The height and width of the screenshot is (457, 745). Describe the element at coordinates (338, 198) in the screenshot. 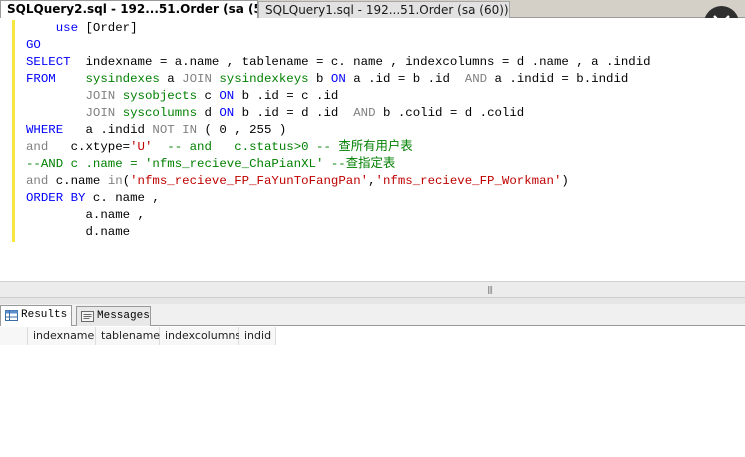

I see `code-line: ORDER BY c. name ,` at that location.